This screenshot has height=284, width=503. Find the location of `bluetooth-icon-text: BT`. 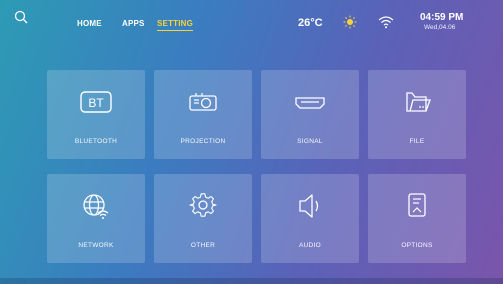

bluetooth-icon-text: BT is located at coordinates (96, 103).